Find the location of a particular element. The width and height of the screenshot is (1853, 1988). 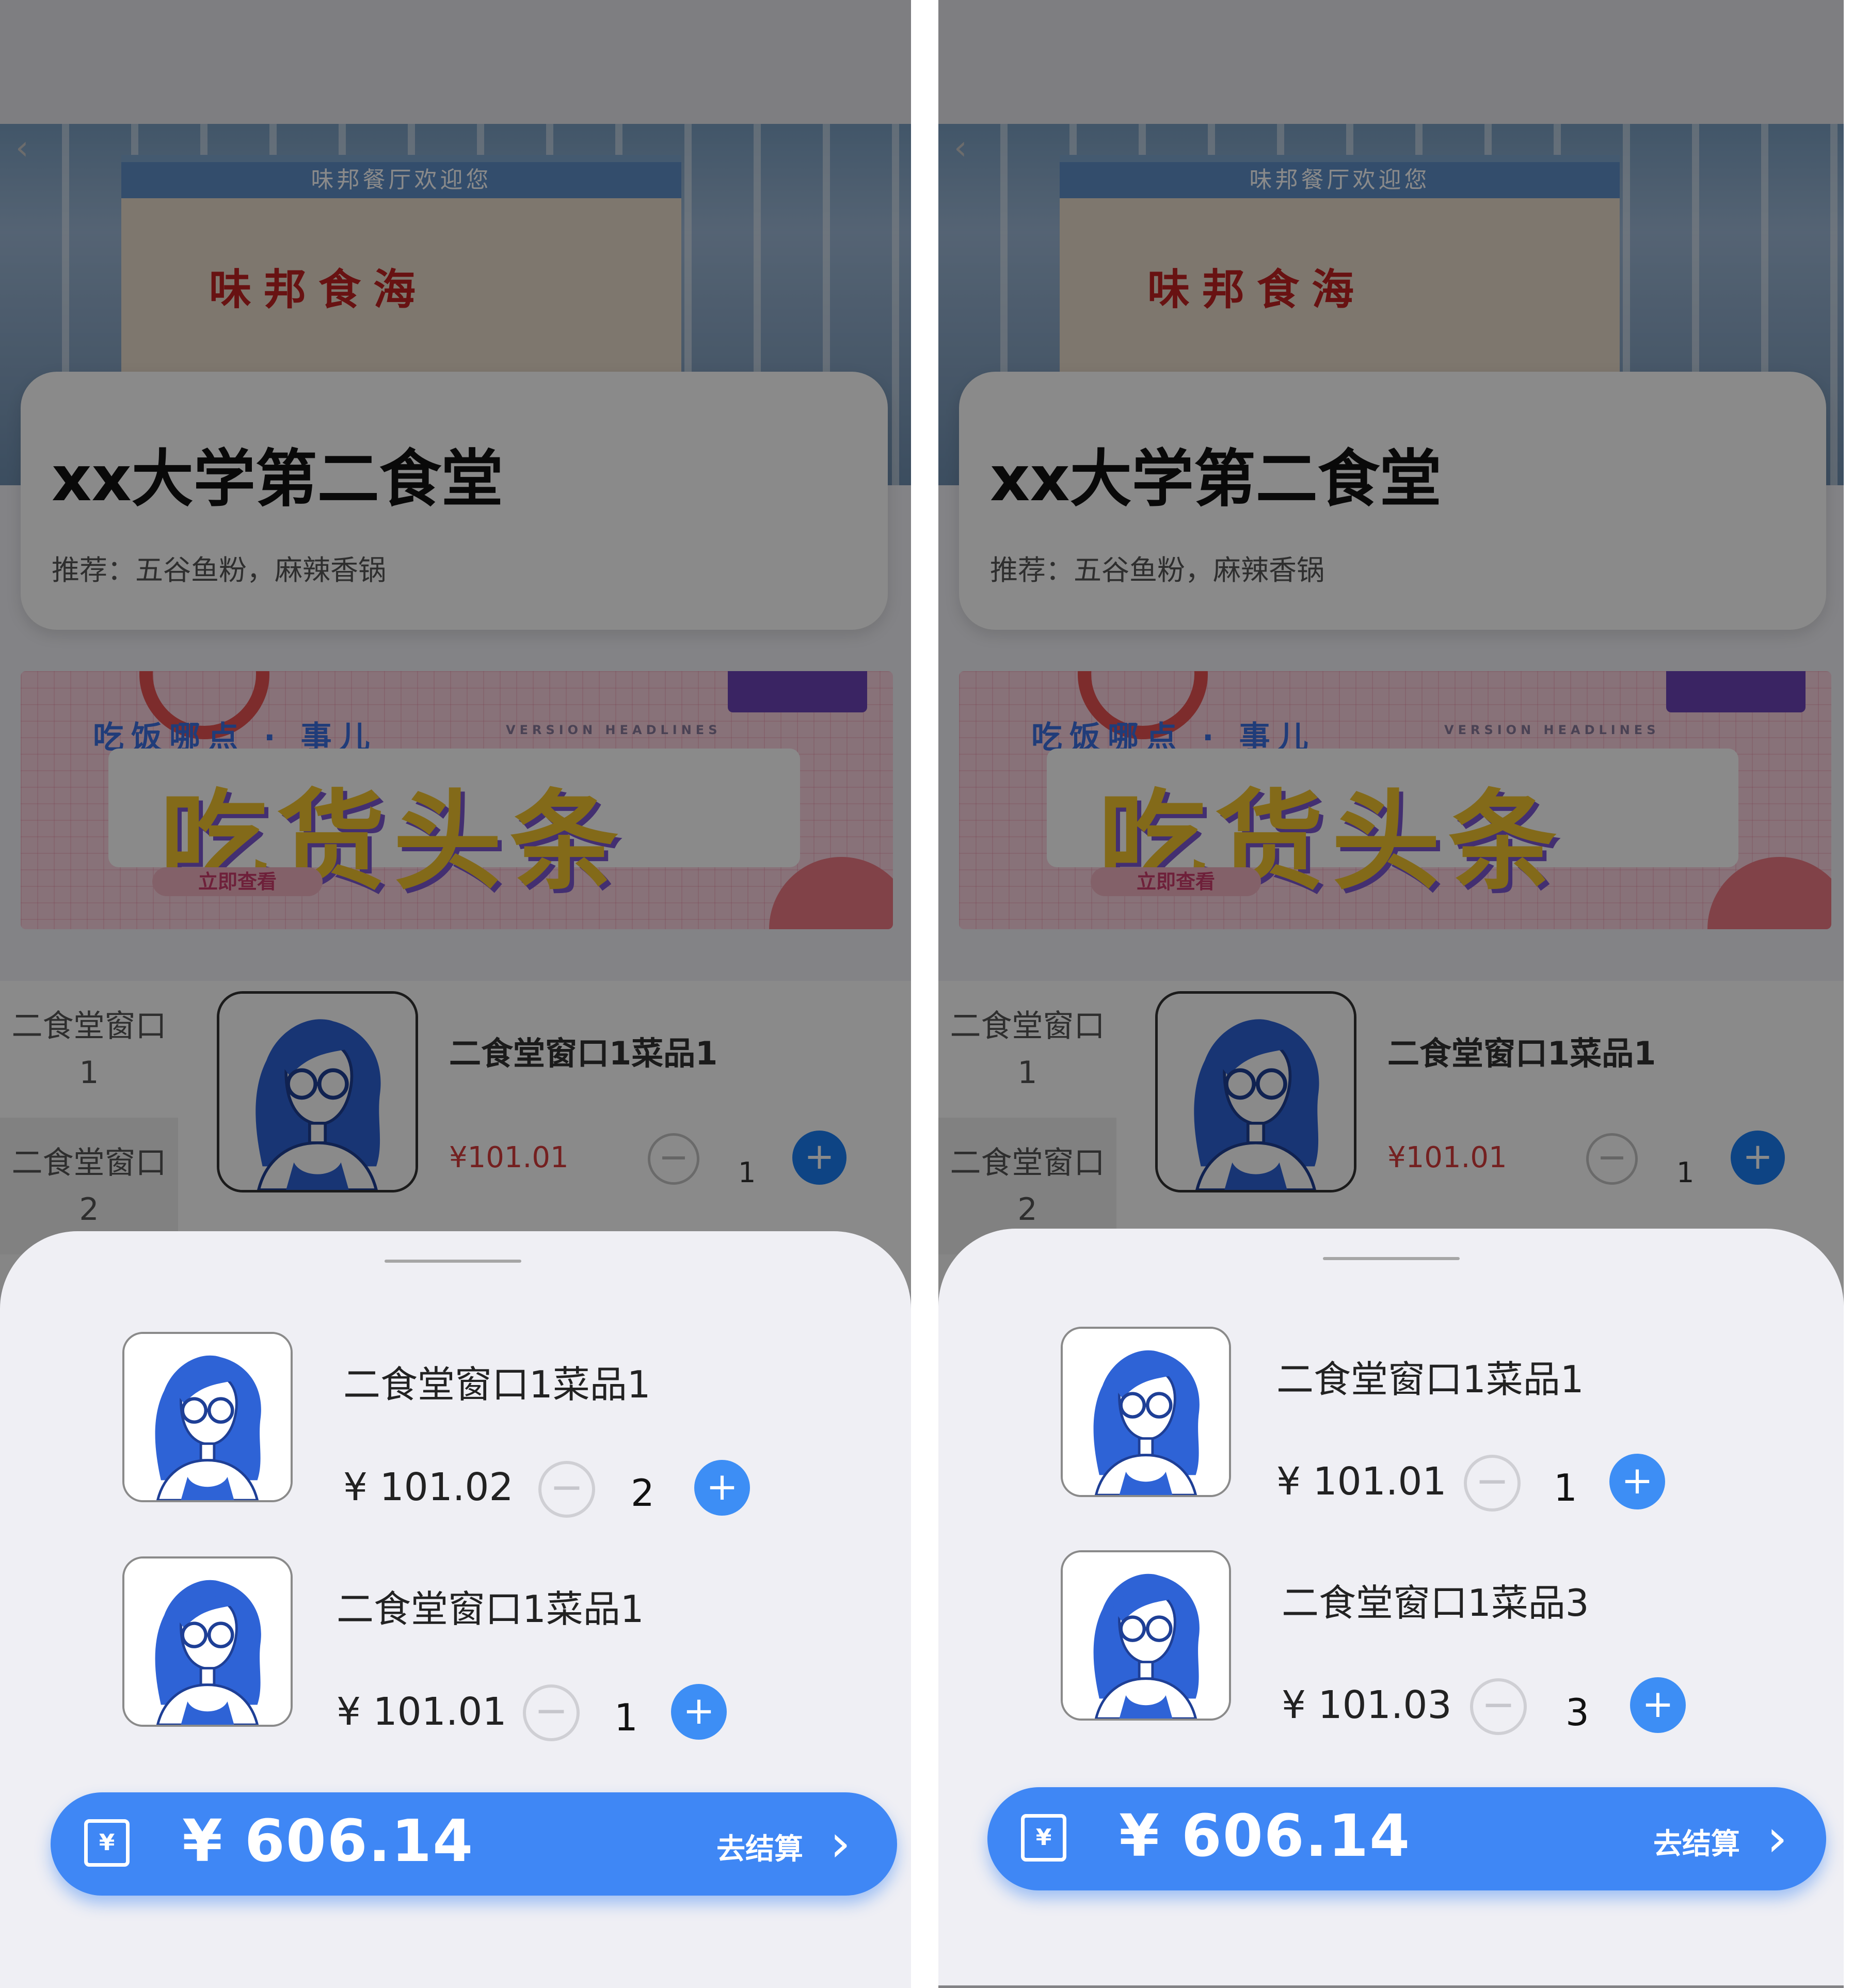

cart-item-price: ¥ 101.03 is located at coordinates (1367, 1705).